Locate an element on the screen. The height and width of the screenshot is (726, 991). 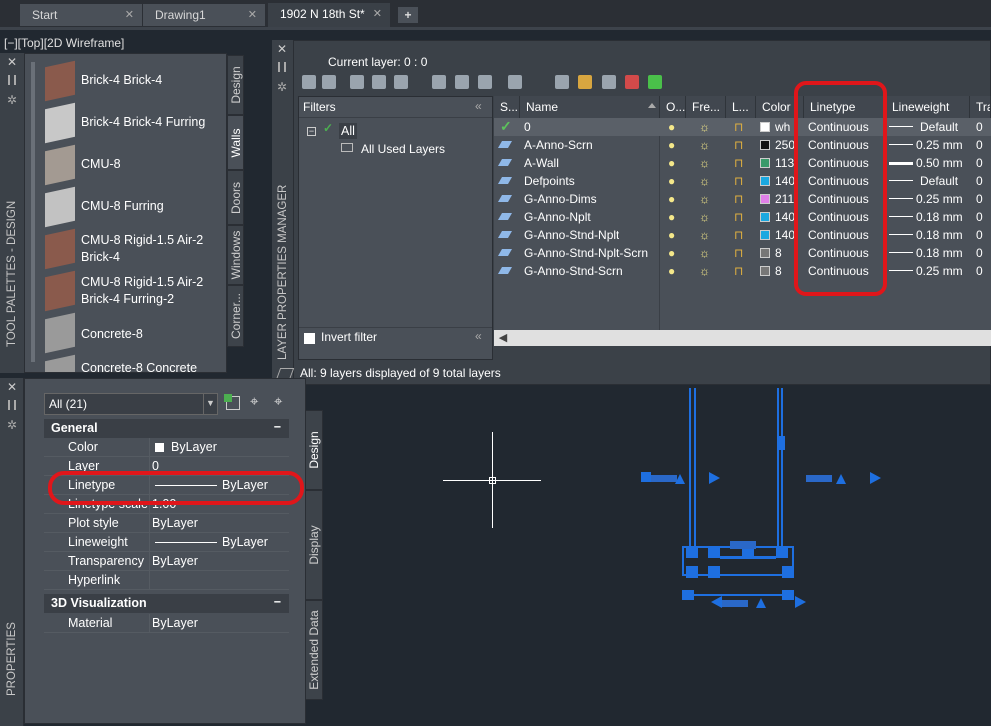
table-row: A-Anno-Scrn ● ☼ ⊓ 250 Continuous 0.25 mm 0 is located at coordinates (742, 145).